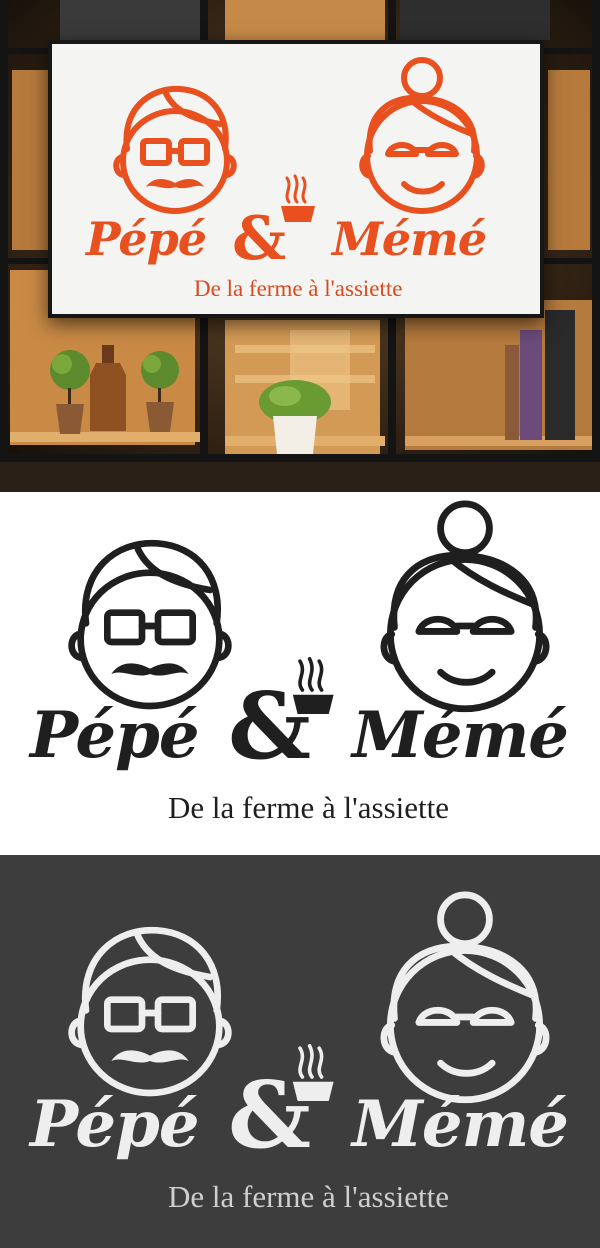  I want to click on bottle-icon, so click(108, 388).